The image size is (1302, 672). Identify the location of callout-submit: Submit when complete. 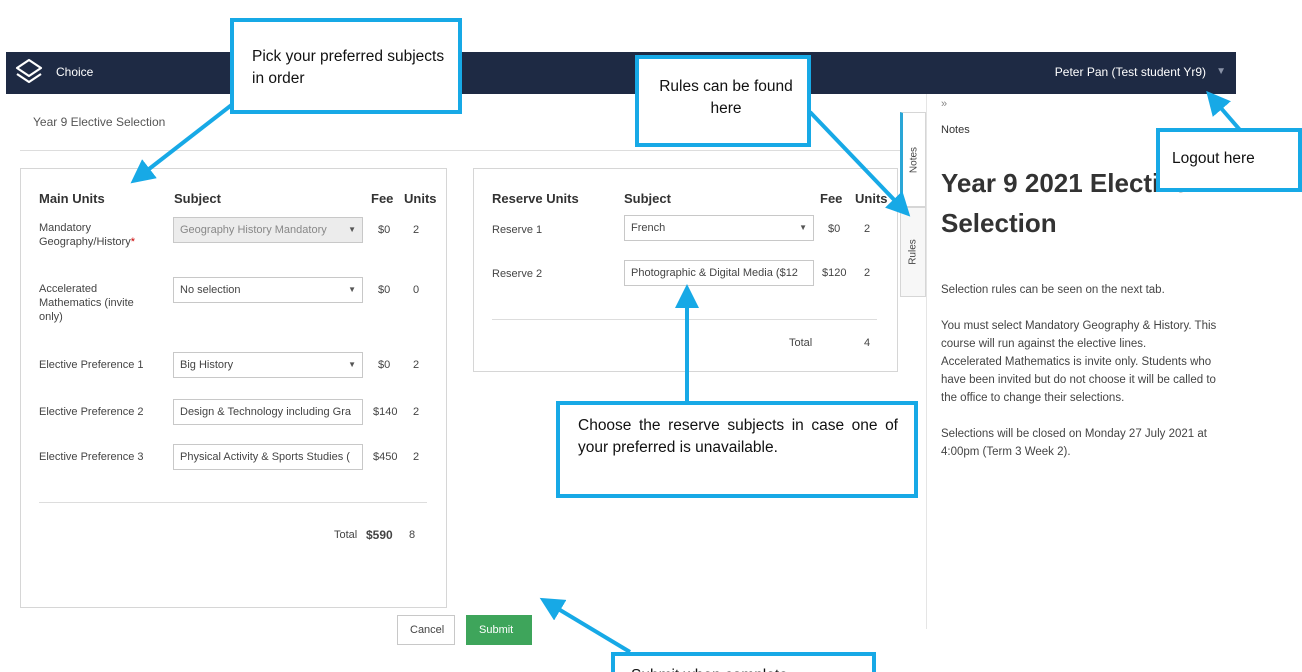
(743, 662).